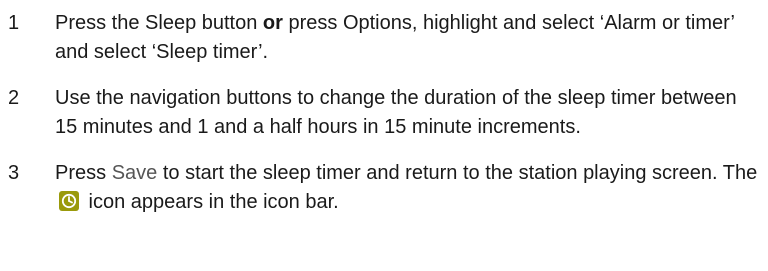  Describe the element at coordinates (69, 201) in the screenshot. I see `sleep-timer-icon` at that location.